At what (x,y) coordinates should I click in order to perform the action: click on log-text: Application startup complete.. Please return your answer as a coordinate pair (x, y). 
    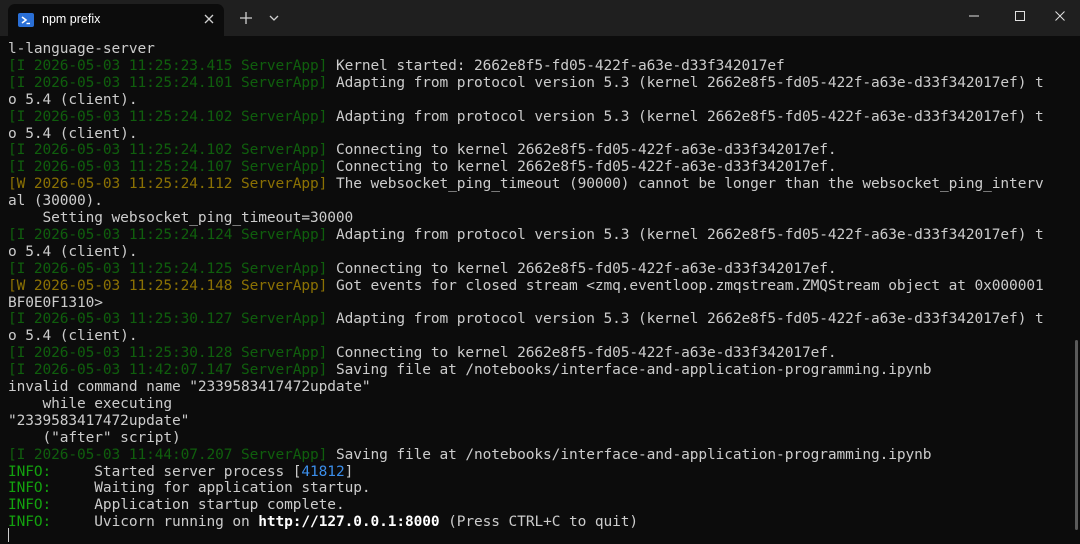
    Looking at the image, I should click on (198, 505).